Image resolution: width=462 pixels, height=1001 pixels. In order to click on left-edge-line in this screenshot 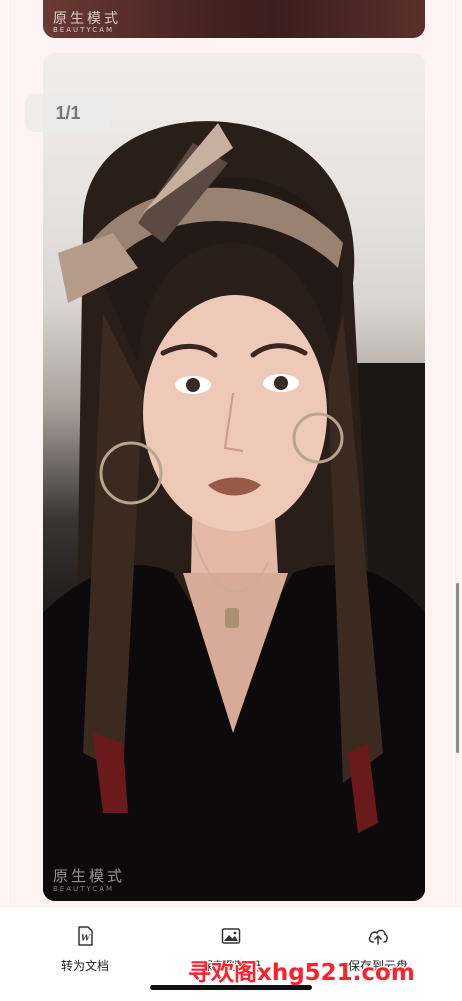, I will do `click(8, 452)`.